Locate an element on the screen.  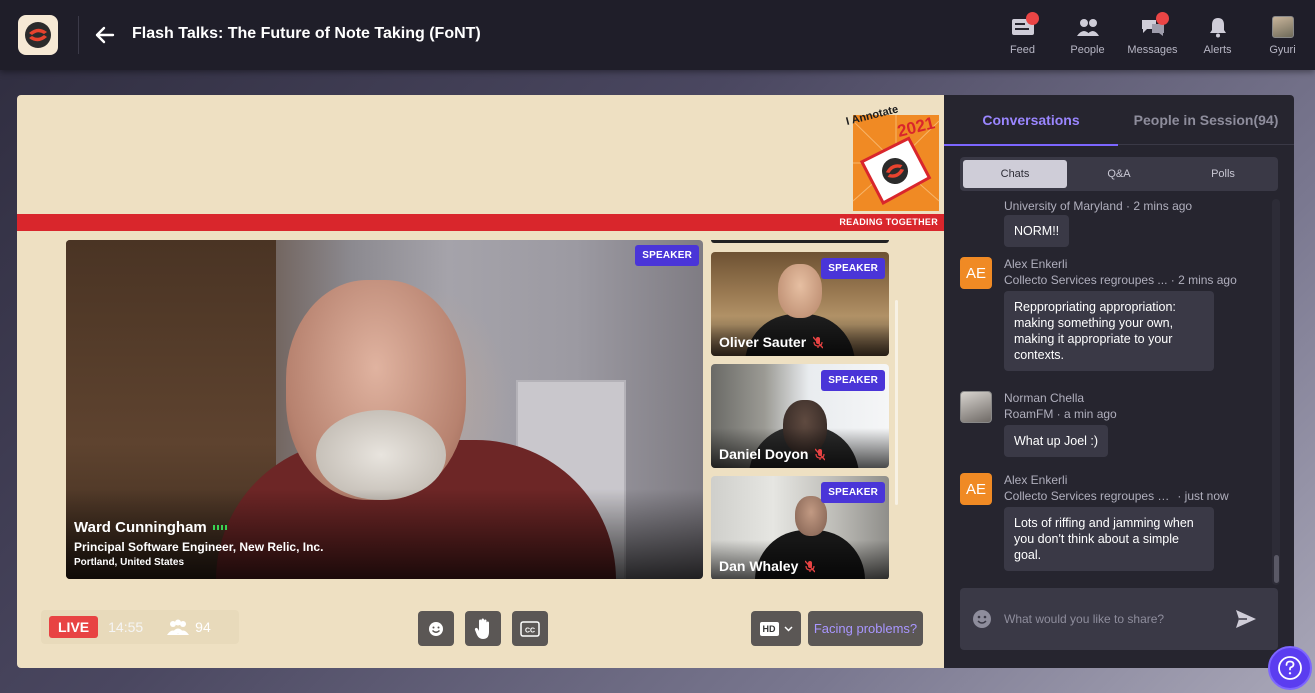
nav-feed: Feed is located at coordinates (1022, 35).